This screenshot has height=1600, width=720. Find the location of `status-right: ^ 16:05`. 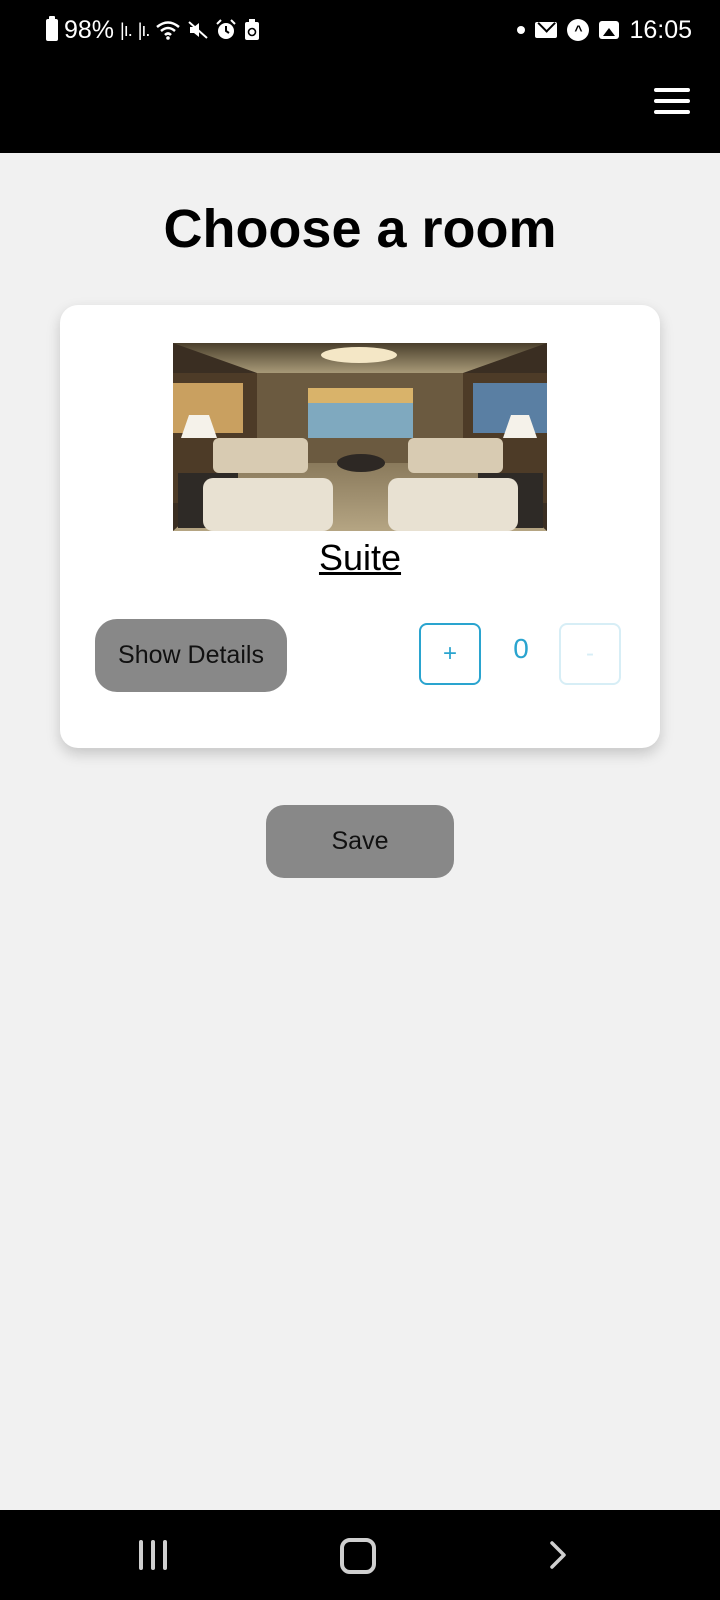

status-right: ^ 16:05 is located at coordinates (604, 30).